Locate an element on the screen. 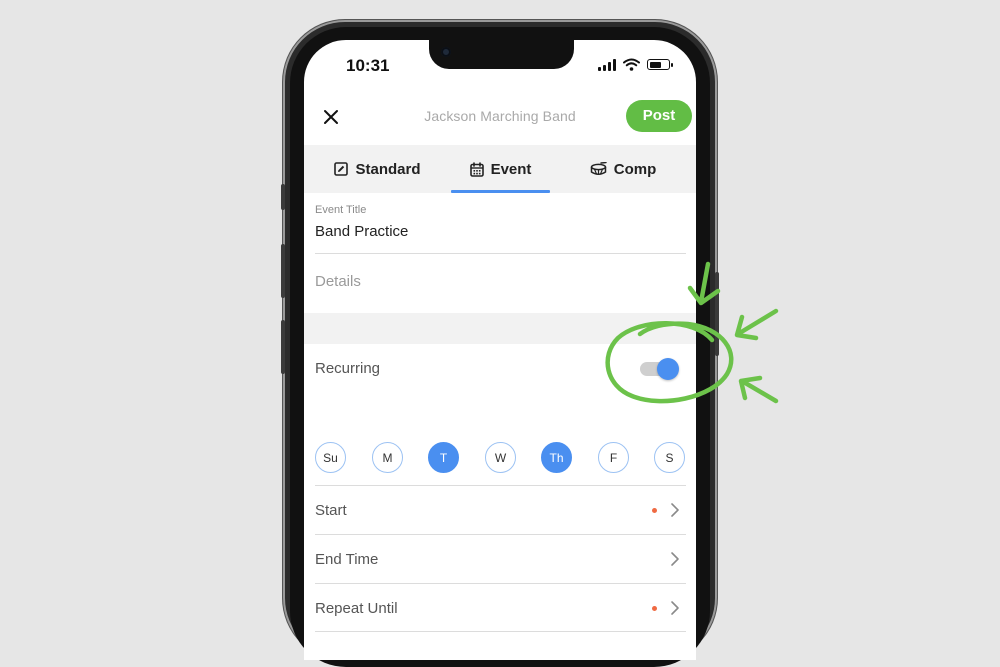 This screenshot has height=667, width=1000. tab-standard-label: Standard is located at coordinates (388, 169).